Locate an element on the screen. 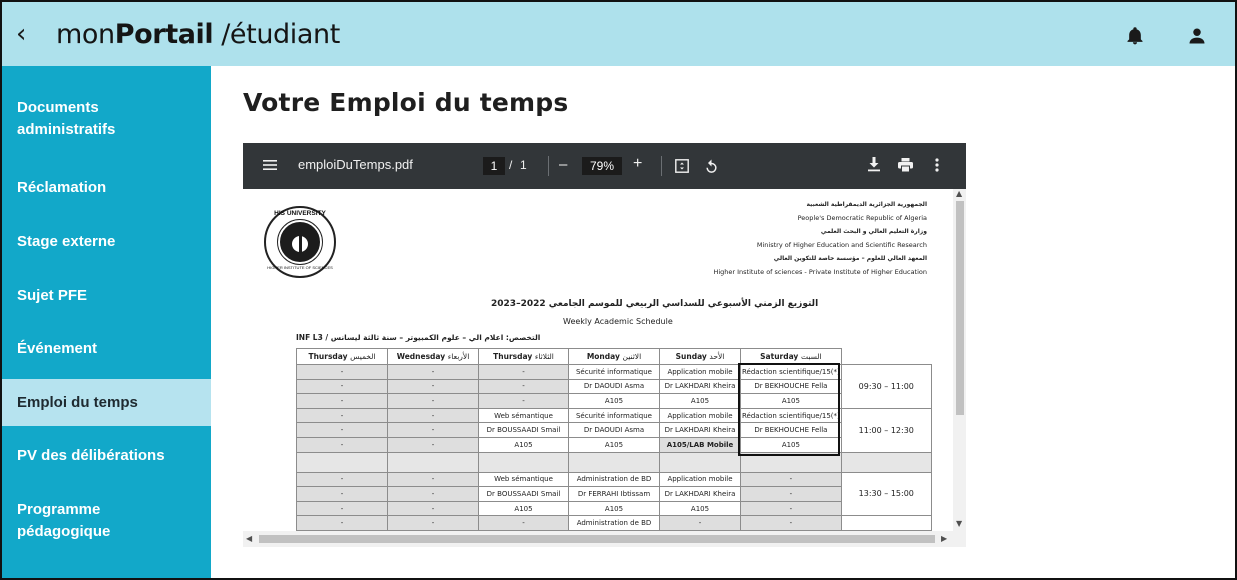  app-brand: mon Portail/étudiant is located at coordinates (198, 34).